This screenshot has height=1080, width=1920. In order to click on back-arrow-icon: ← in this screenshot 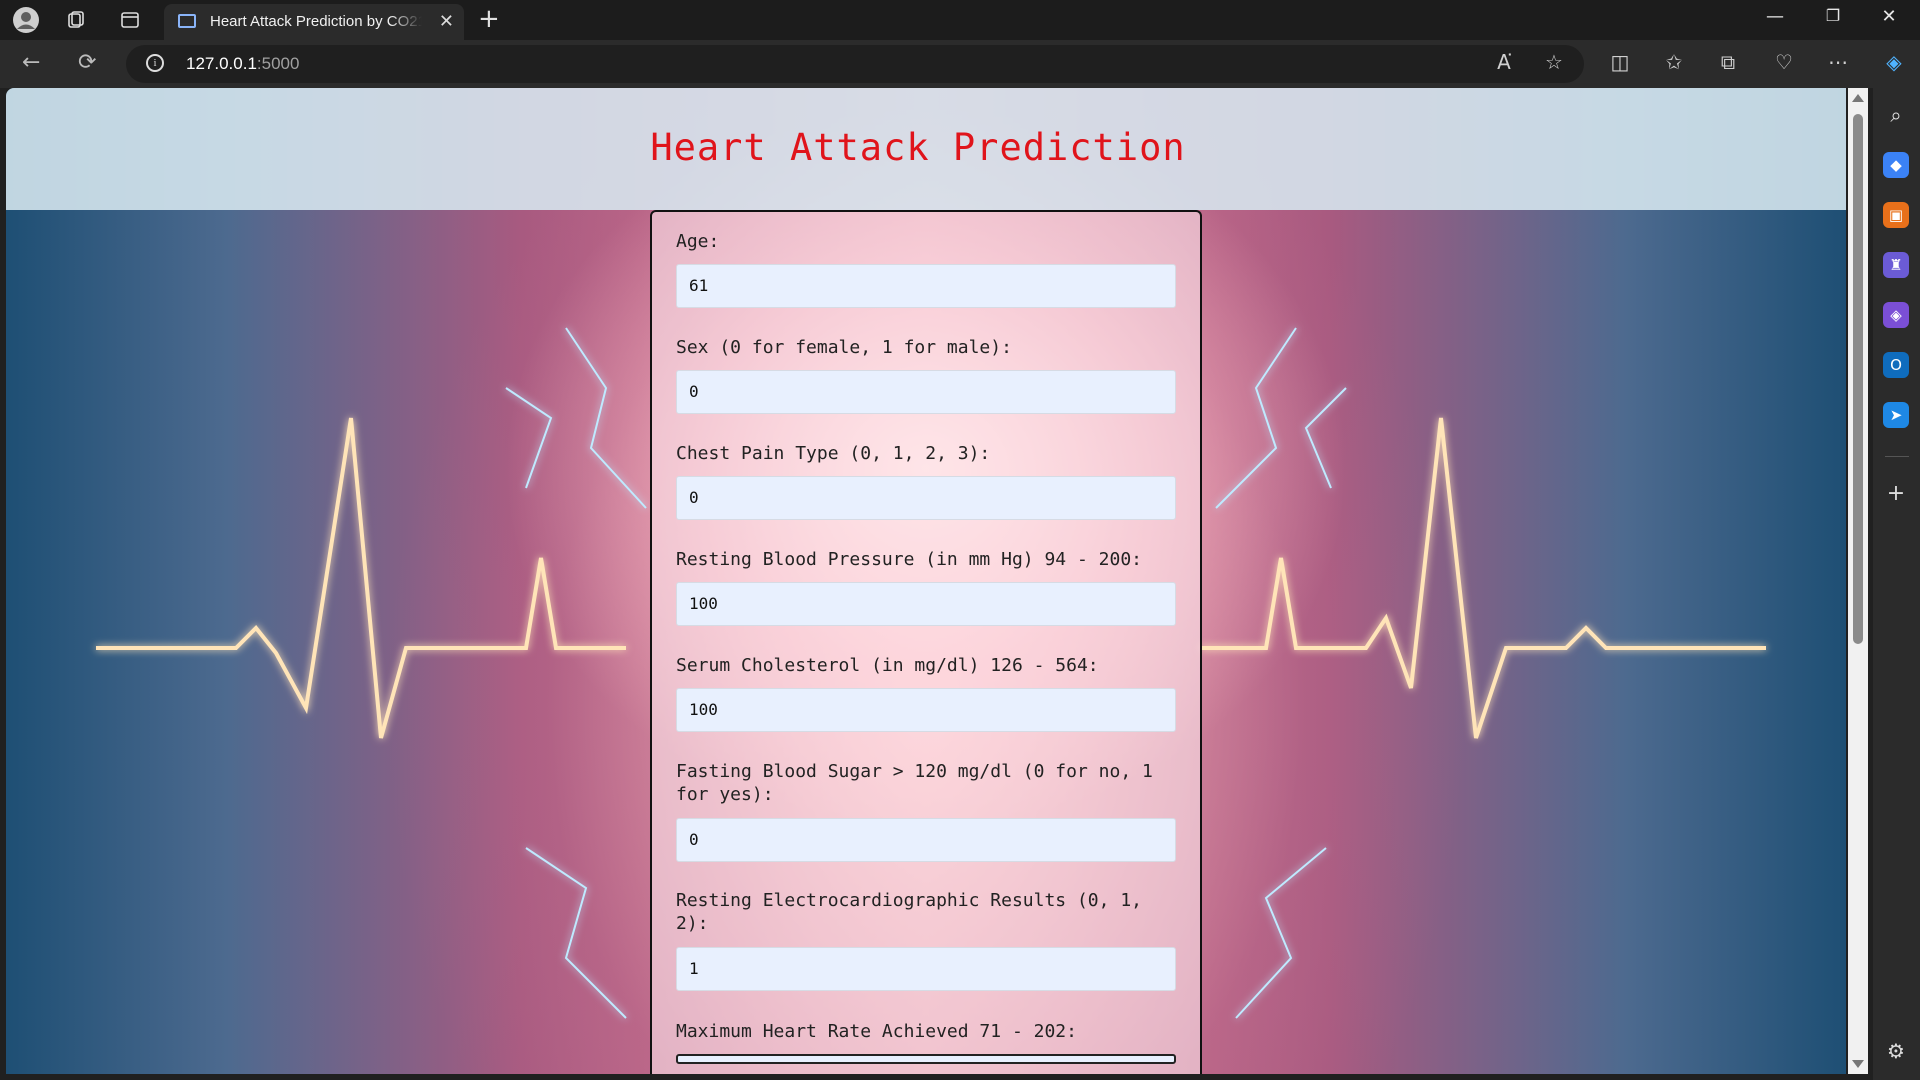, I will do `click(31, 62)`.